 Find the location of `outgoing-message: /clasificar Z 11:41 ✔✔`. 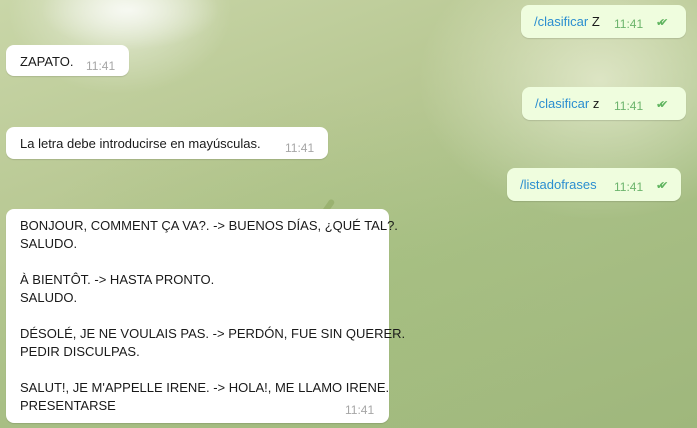

outgoing-message: /clasificar Z 11:41 ✔✔ is located at coordinates (603, 21).